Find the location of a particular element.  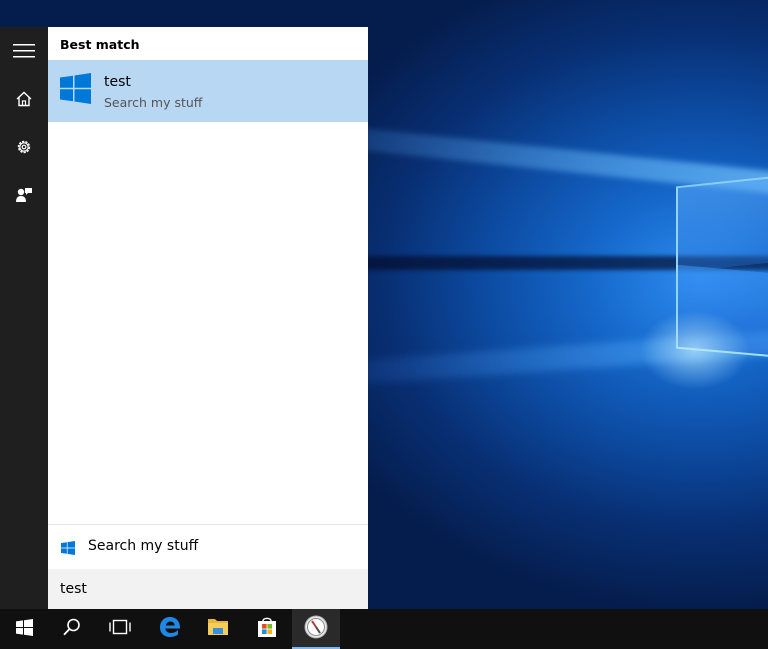

compass-app-icon is located at coordinates (316, 629).